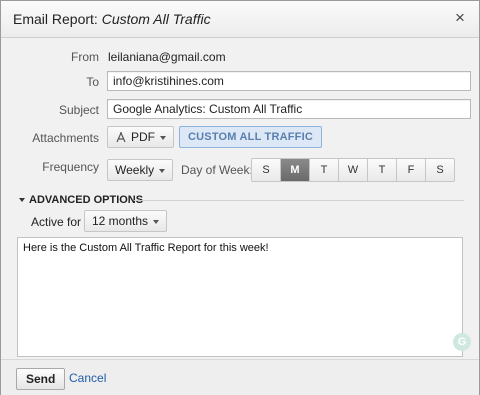  Describe the element at coordinates (289, 109) in the screenshot. I see `subject-field: Google Analytics: Custom All Traffic` at that location.